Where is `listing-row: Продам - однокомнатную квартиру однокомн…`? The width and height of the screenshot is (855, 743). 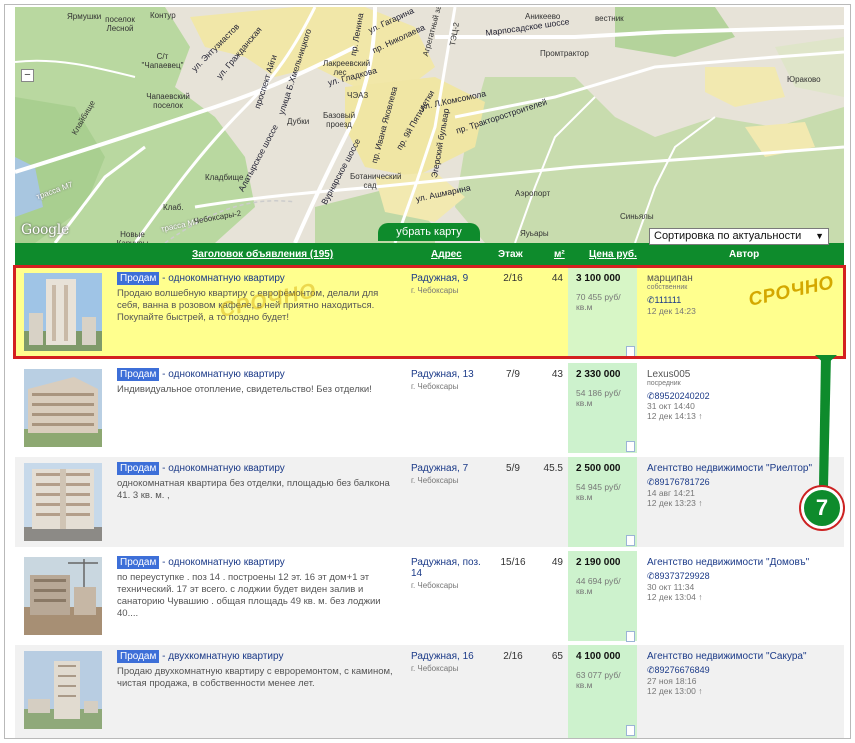 listing-row: Продам - однокомнатную квартиру однокомн… is located at coordinates (429, 502).